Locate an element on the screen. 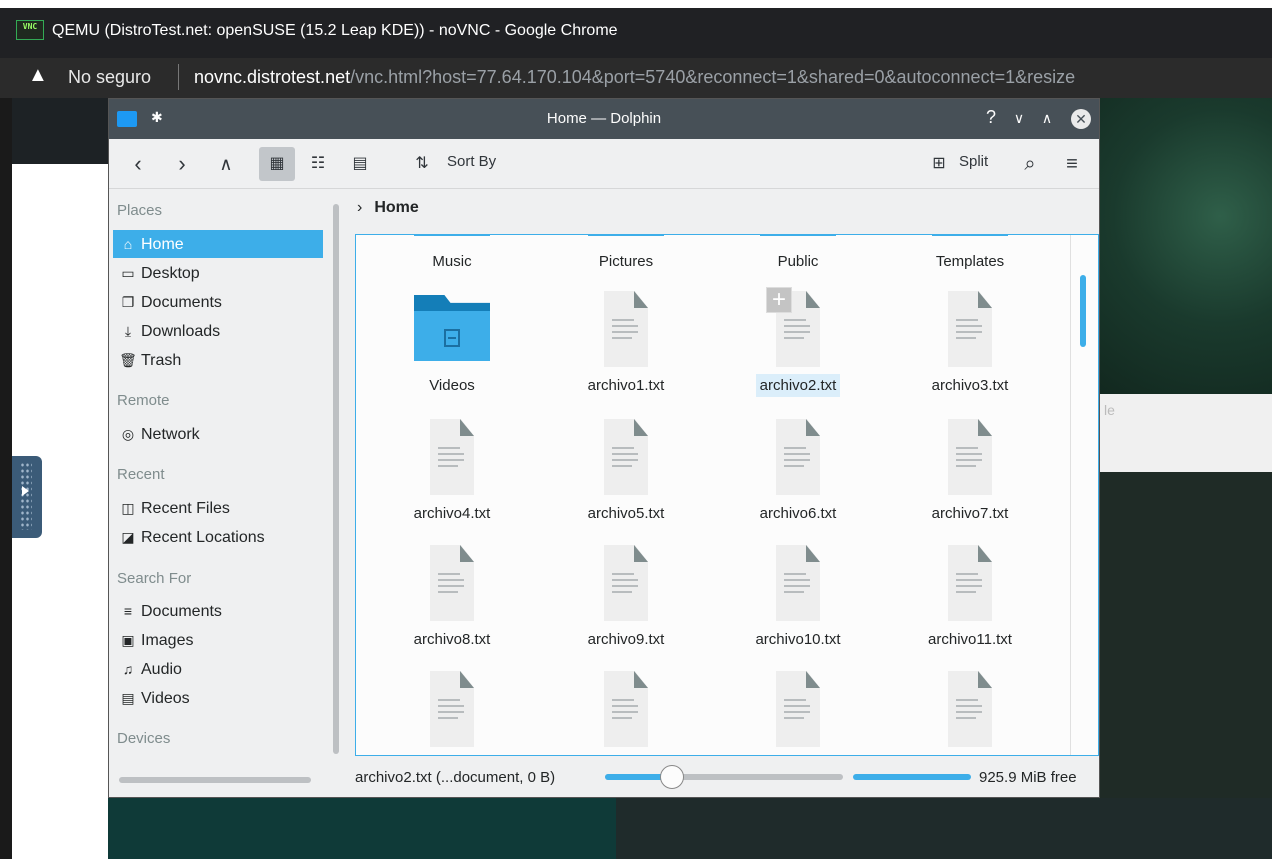 The image size is (1272, 859). desktop-bottom-left is located at coordinates (362, 828).